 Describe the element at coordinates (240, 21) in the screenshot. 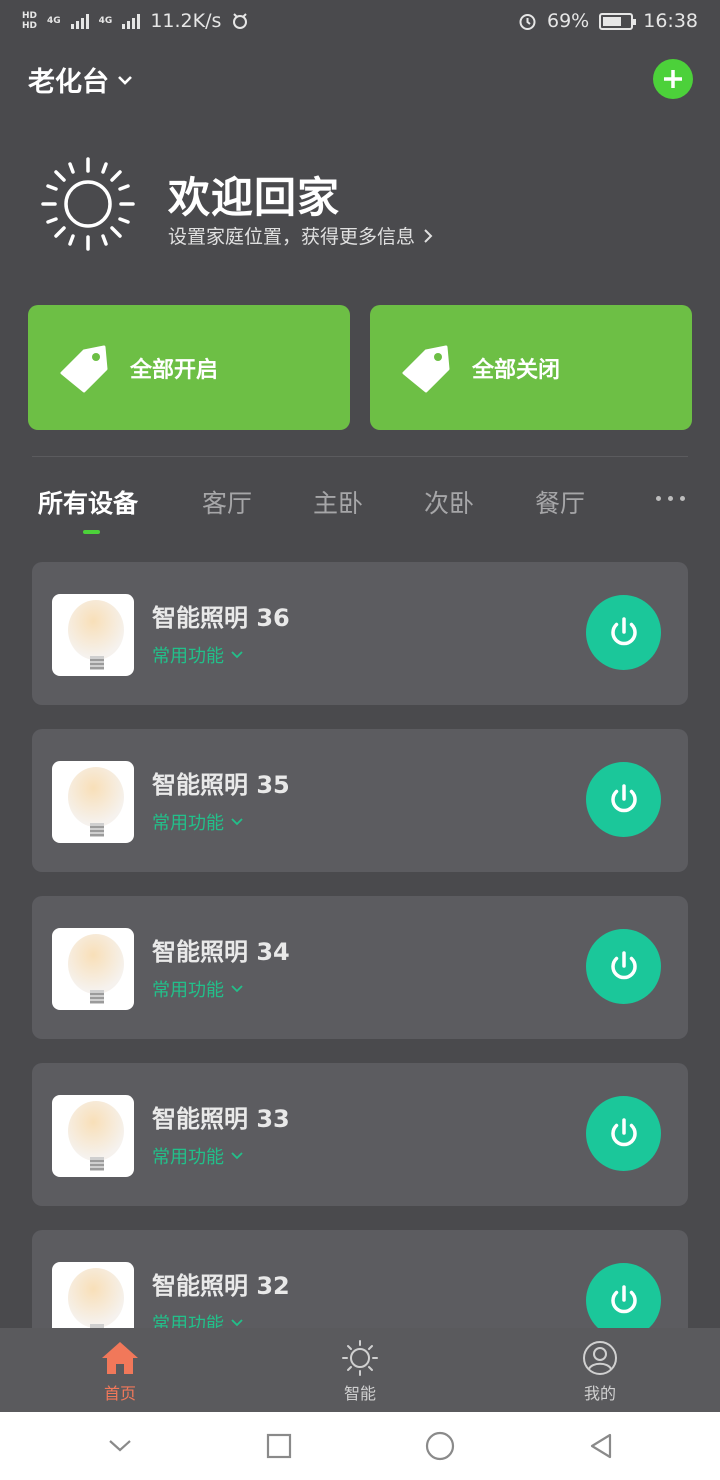

I see `notification-icon` at that location.